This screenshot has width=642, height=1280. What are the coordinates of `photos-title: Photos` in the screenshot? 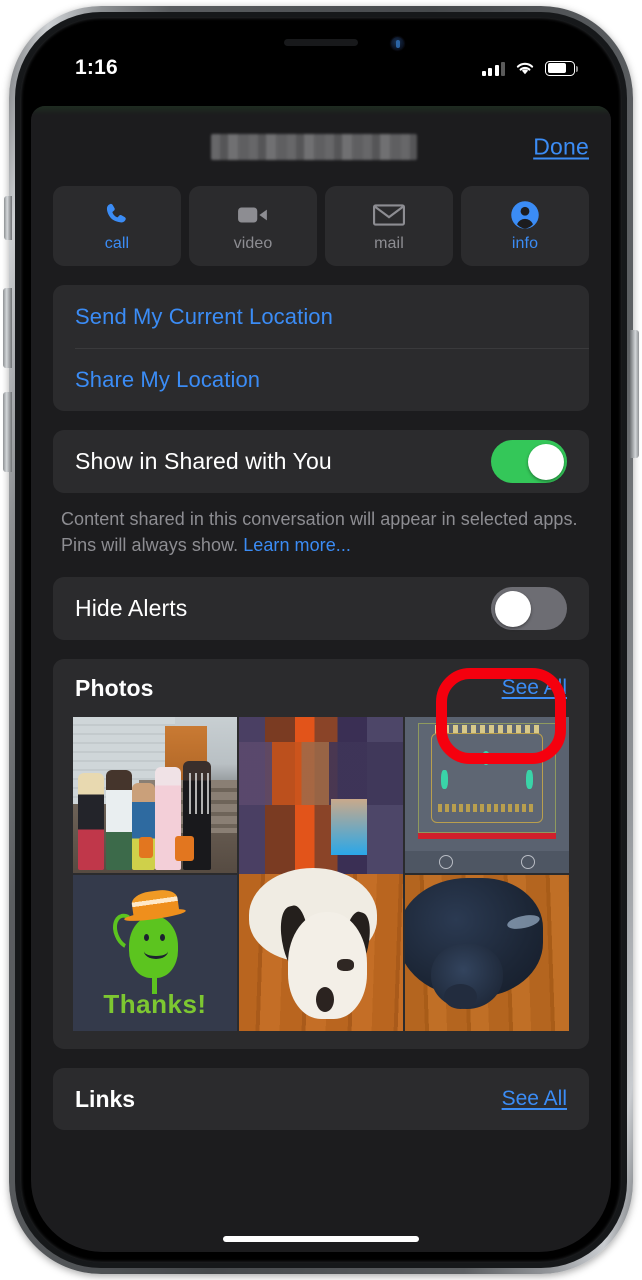 It's located at (114, 687).